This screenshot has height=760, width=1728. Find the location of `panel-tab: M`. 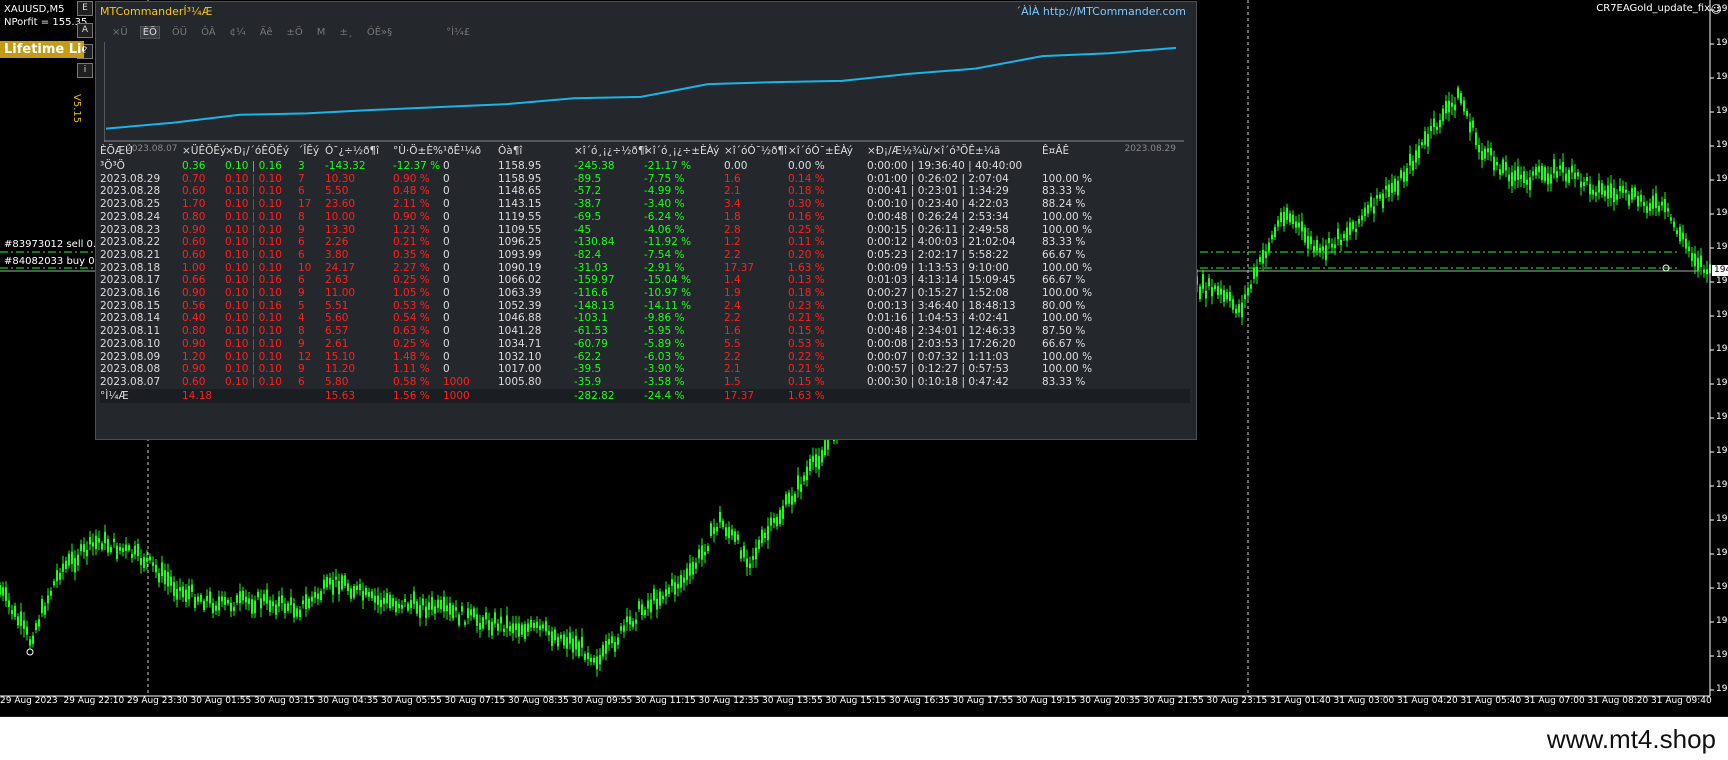

panel-tab: M is located at coordinates (321, 32).